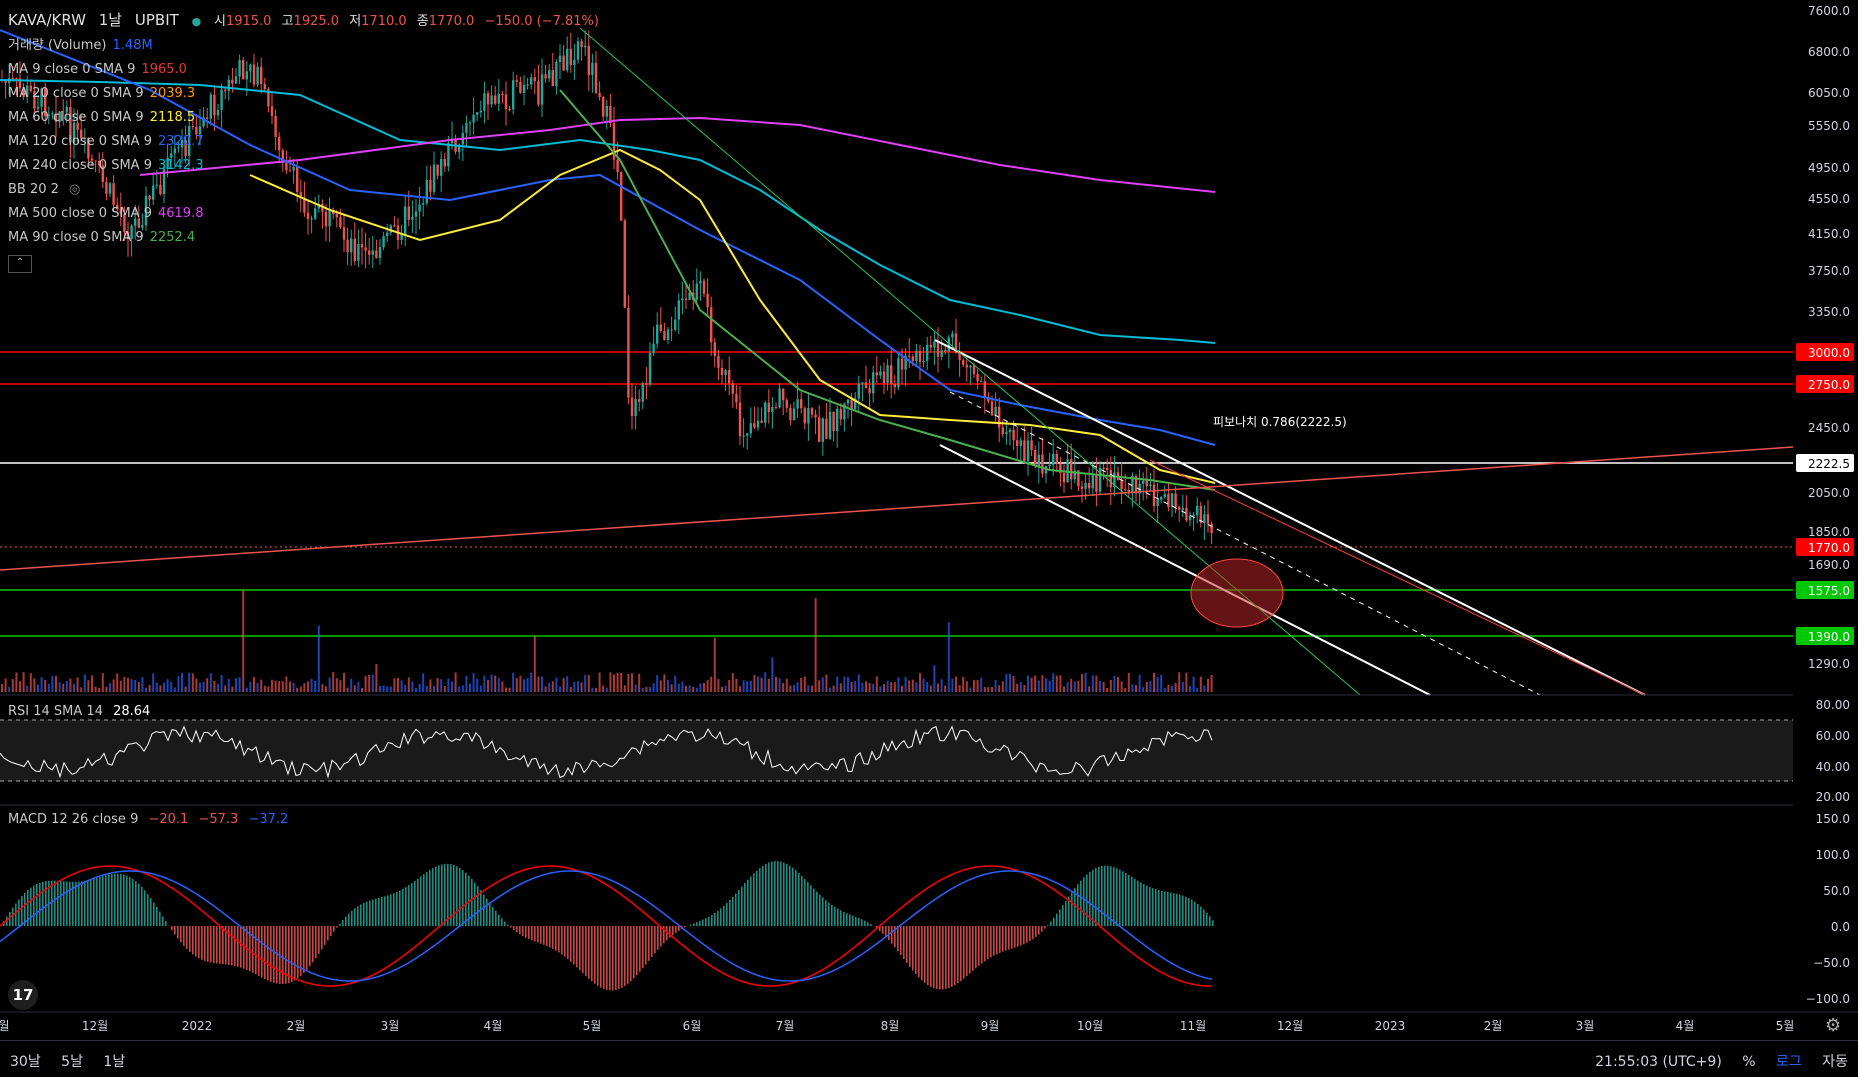 The width and height of the screenshot is (1858, 1077). I want to click on x-tick-label: 8월, so click(890, 1026).